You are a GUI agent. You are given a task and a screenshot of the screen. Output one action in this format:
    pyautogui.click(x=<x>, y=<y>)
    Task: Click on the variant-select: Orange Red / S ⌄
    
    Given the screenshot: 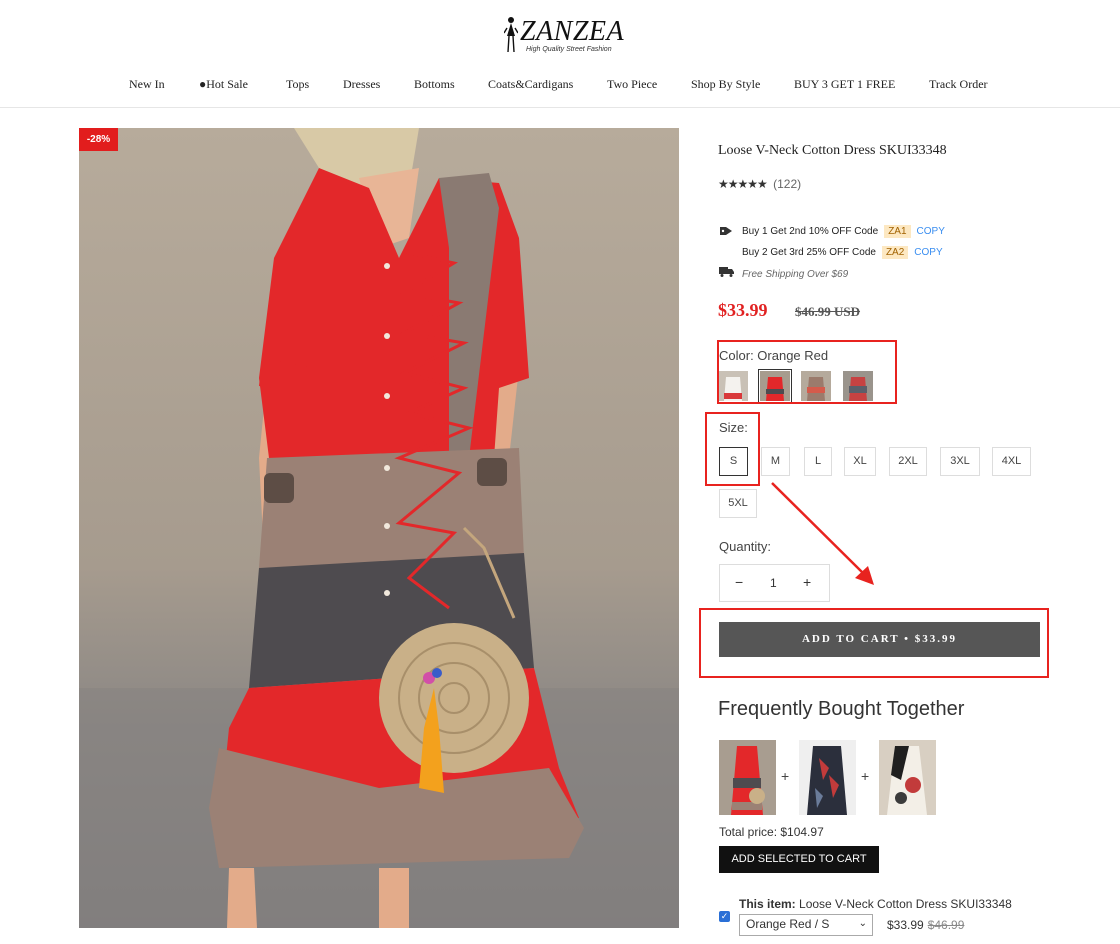 What is the action you would take?
    pyautogui.click(x=806, y=925)
    